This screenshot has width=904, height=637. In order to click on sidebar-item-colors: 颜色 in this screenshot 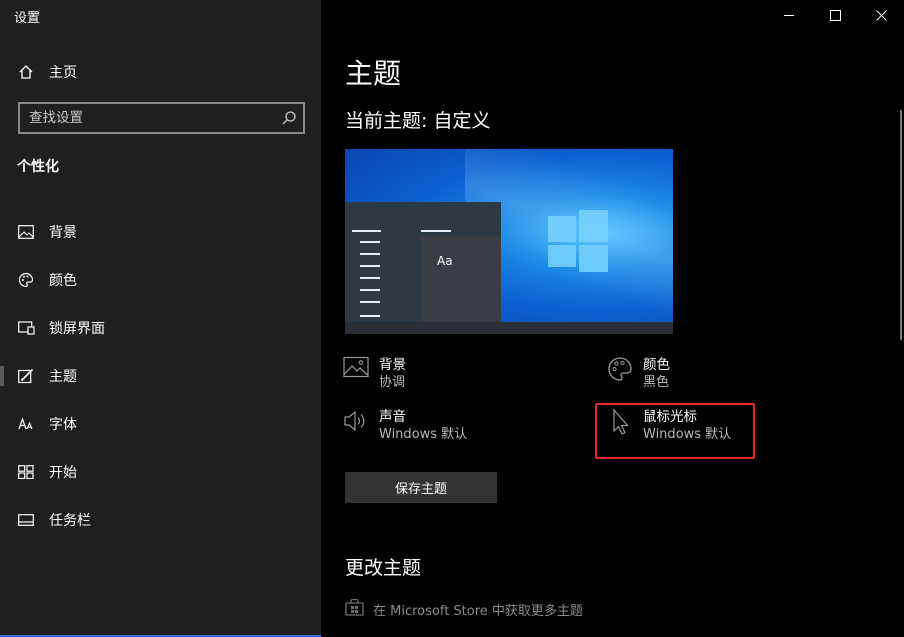, I will do `click(160, 280)`.